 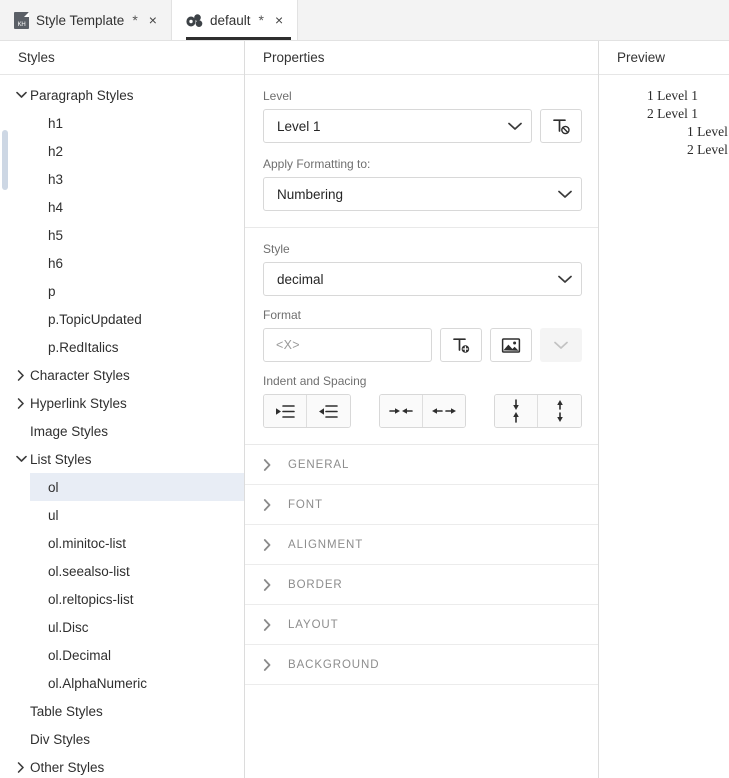 I want to click on sidebar-item-ul-disc: ul.Disc, so click(x=122, y=627).